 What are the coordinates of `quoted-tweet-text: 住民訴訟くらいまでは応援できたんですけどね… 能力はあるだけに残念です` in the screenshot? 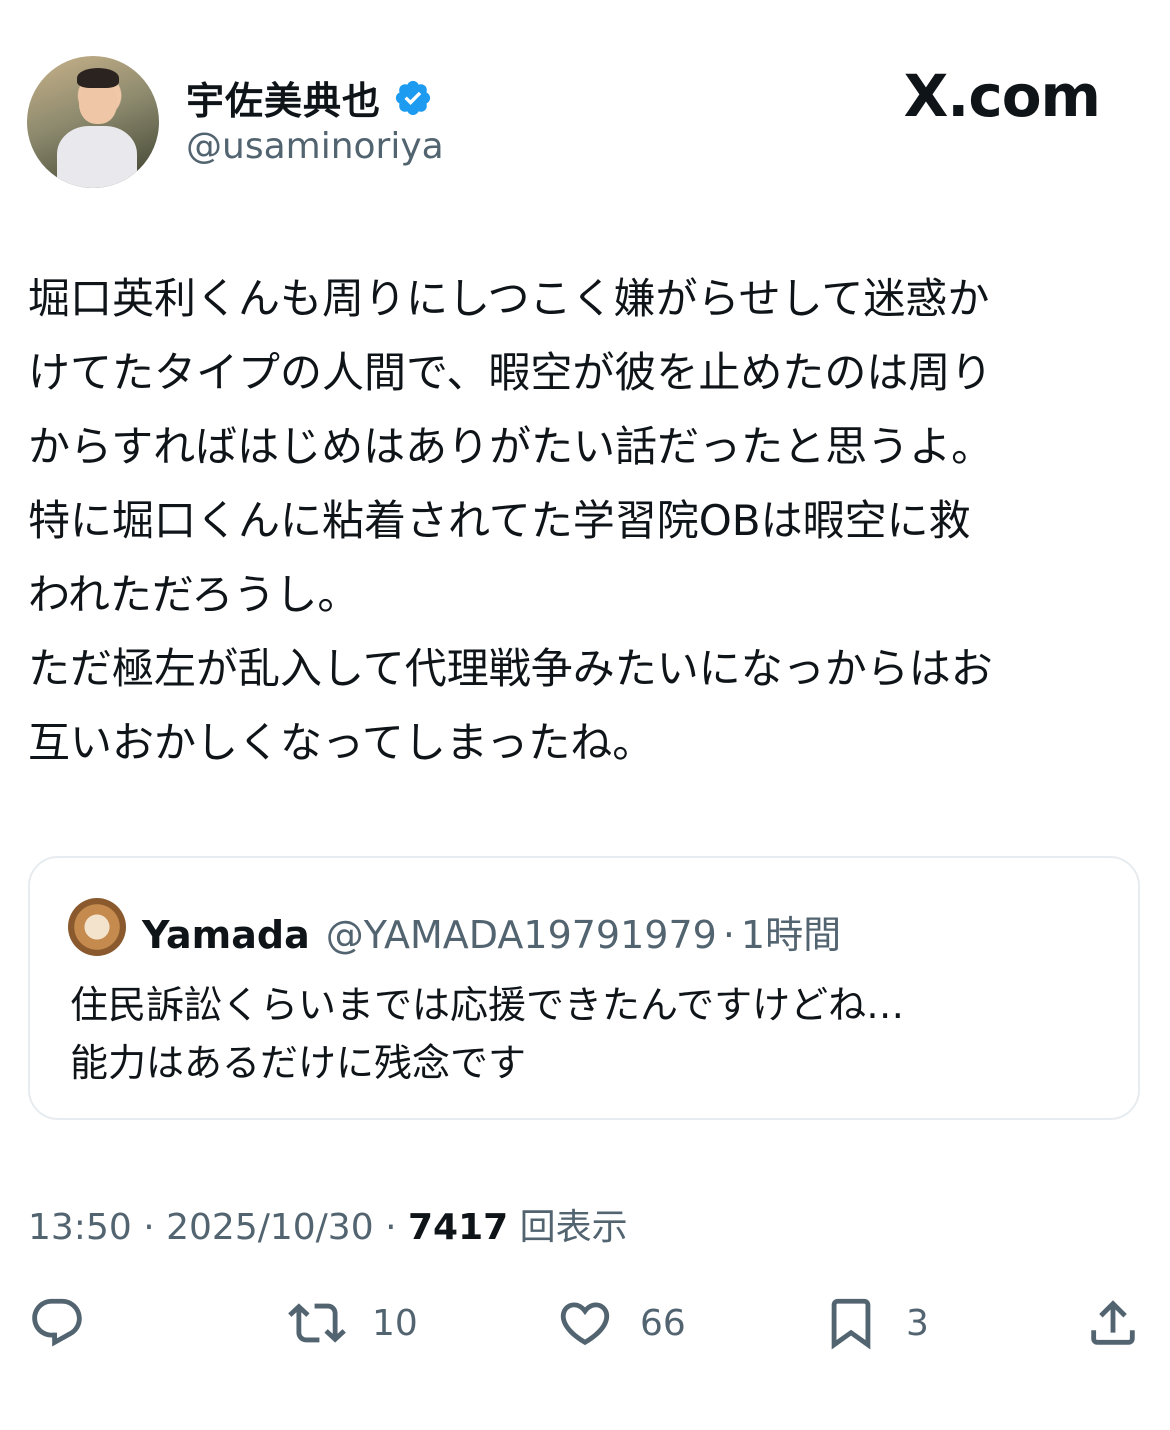 It's located at (487, 1034).